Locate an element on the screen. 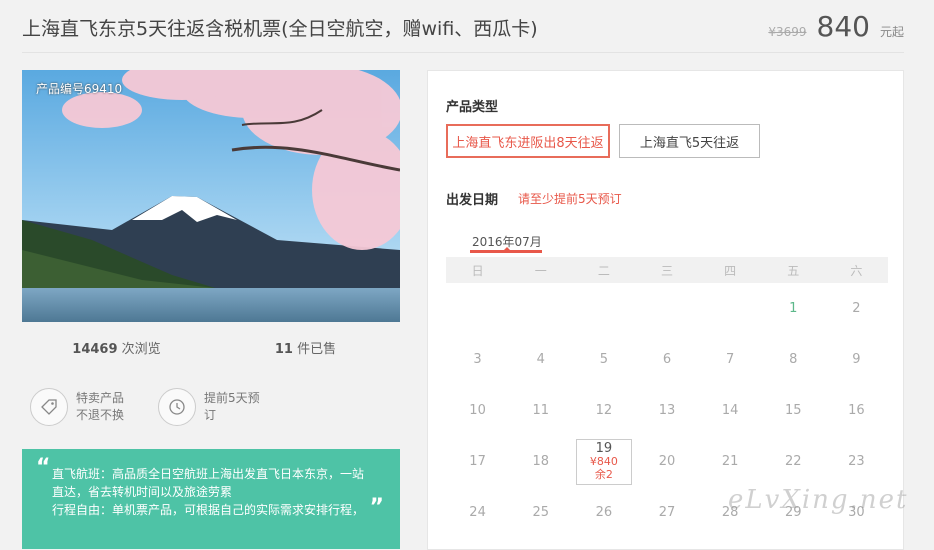  month-pointer is located at coordinates (507, 249).